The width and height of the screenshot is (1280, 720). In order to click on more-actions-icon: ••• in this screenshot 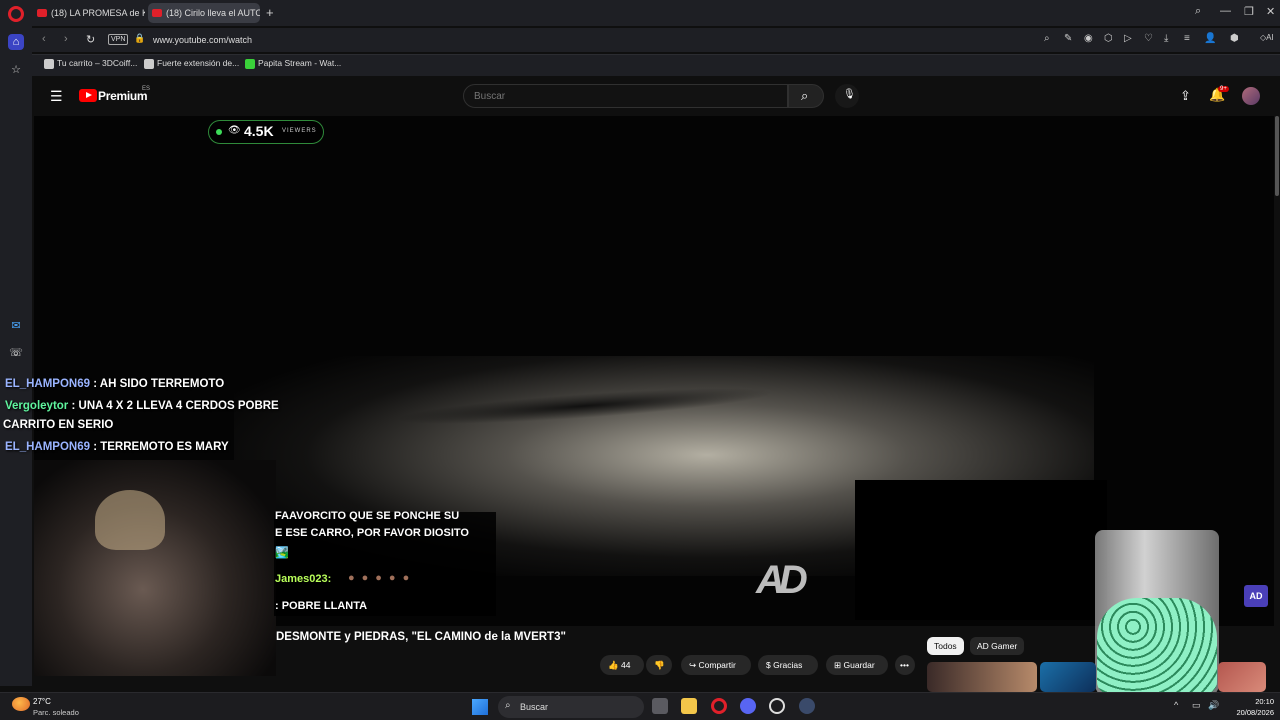, I will do `click(905, 665)`.